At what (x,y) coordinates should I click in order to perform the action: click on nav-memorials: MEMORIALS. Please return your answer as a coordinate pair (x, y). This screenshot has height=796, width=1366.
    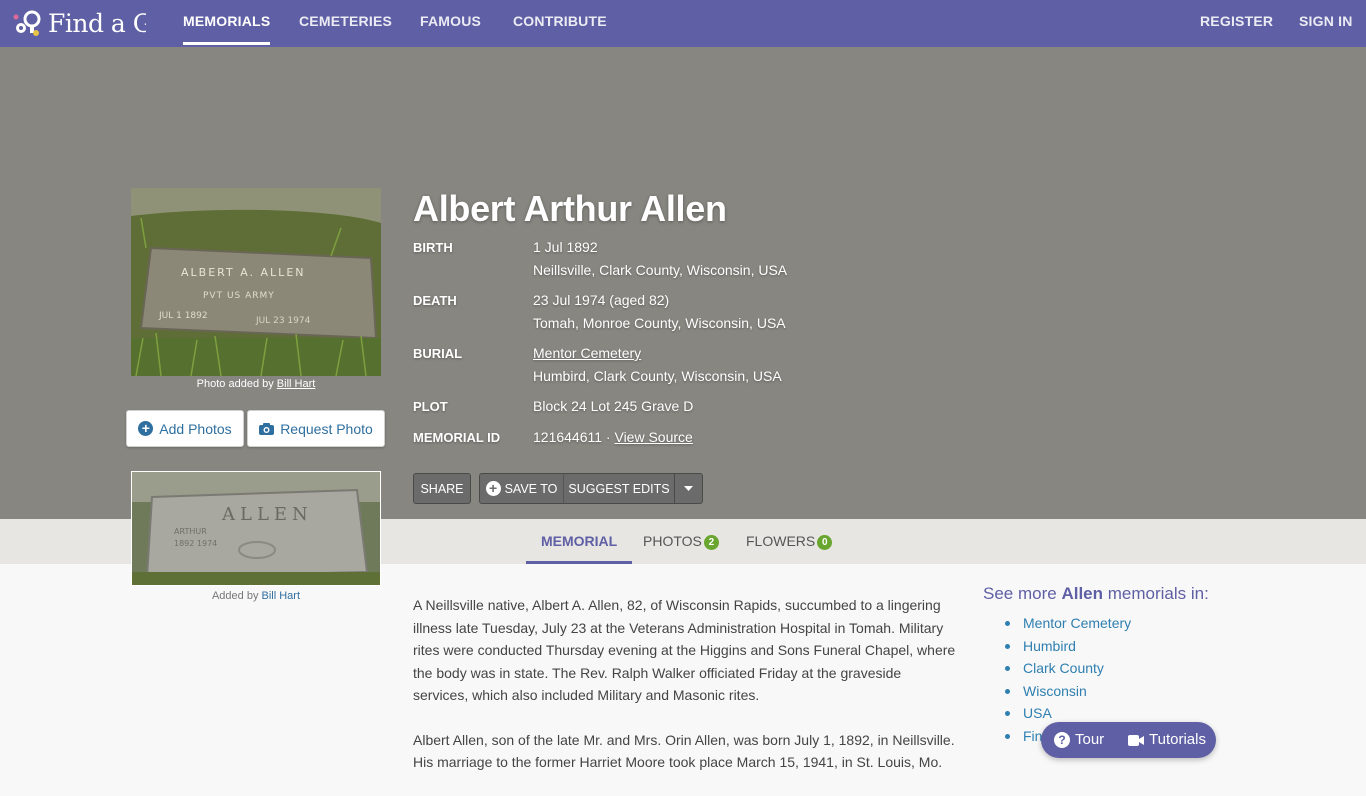
    Looking at the image, I should click on (227, 23).